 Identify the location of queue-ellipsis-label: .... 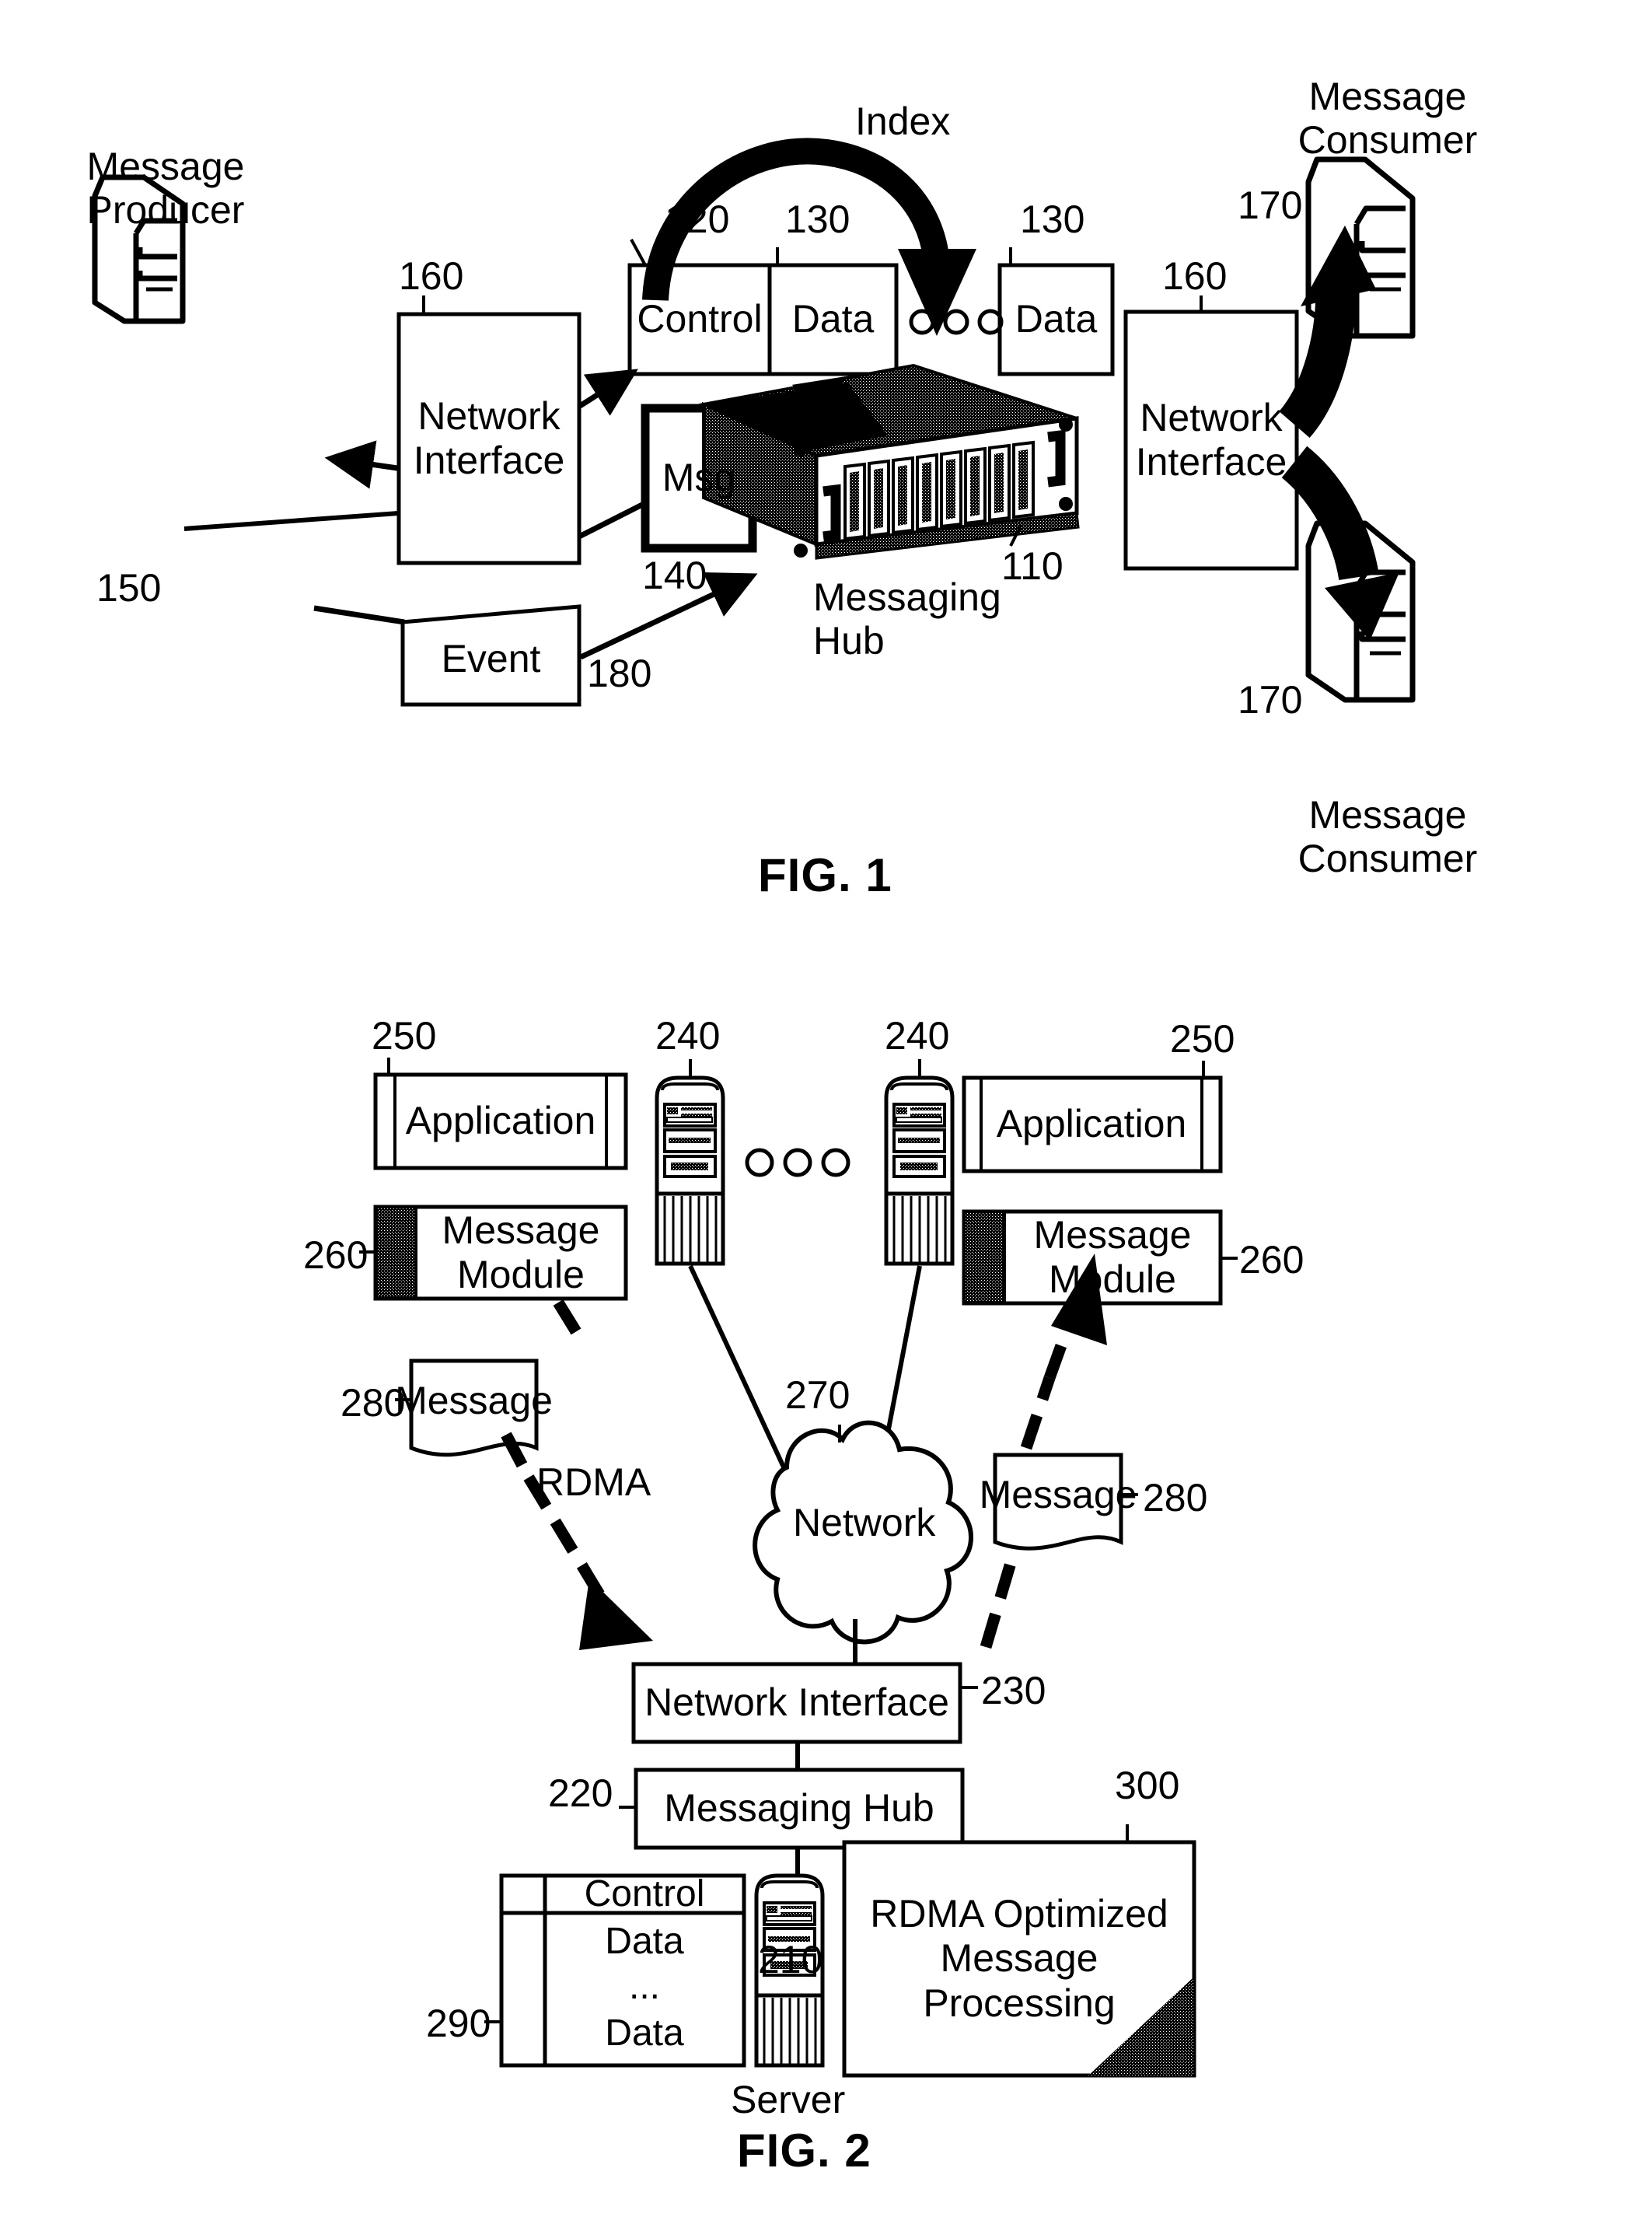
(644, 1987).